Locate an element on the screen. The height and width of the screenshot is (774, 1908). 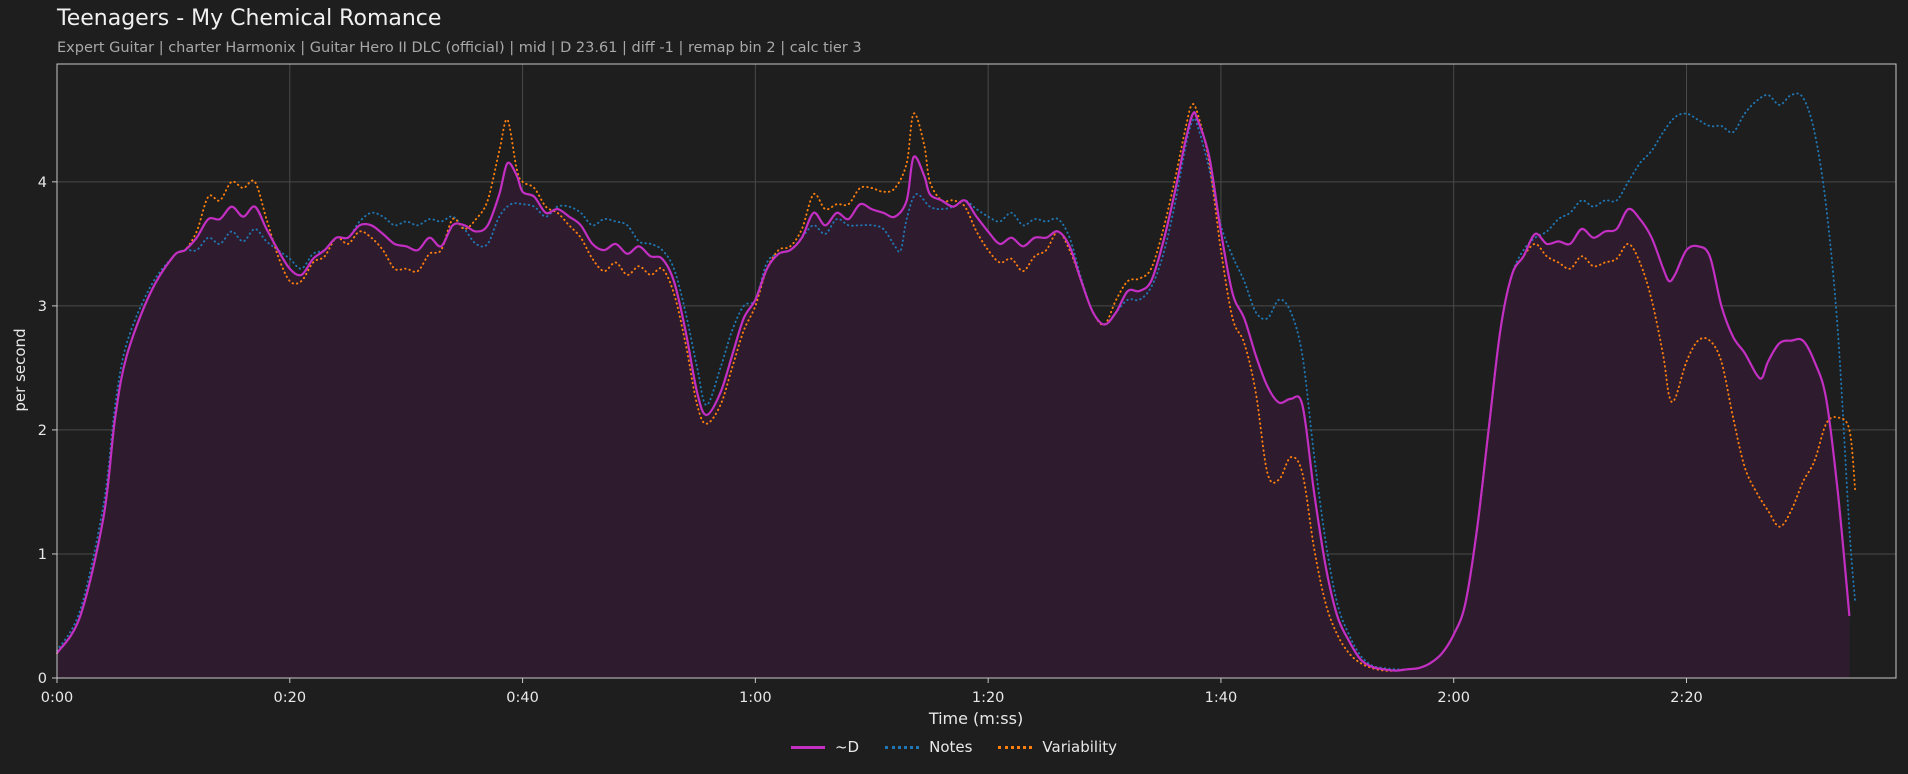
legend-label: Variability is located at coordinates (1080, 747).